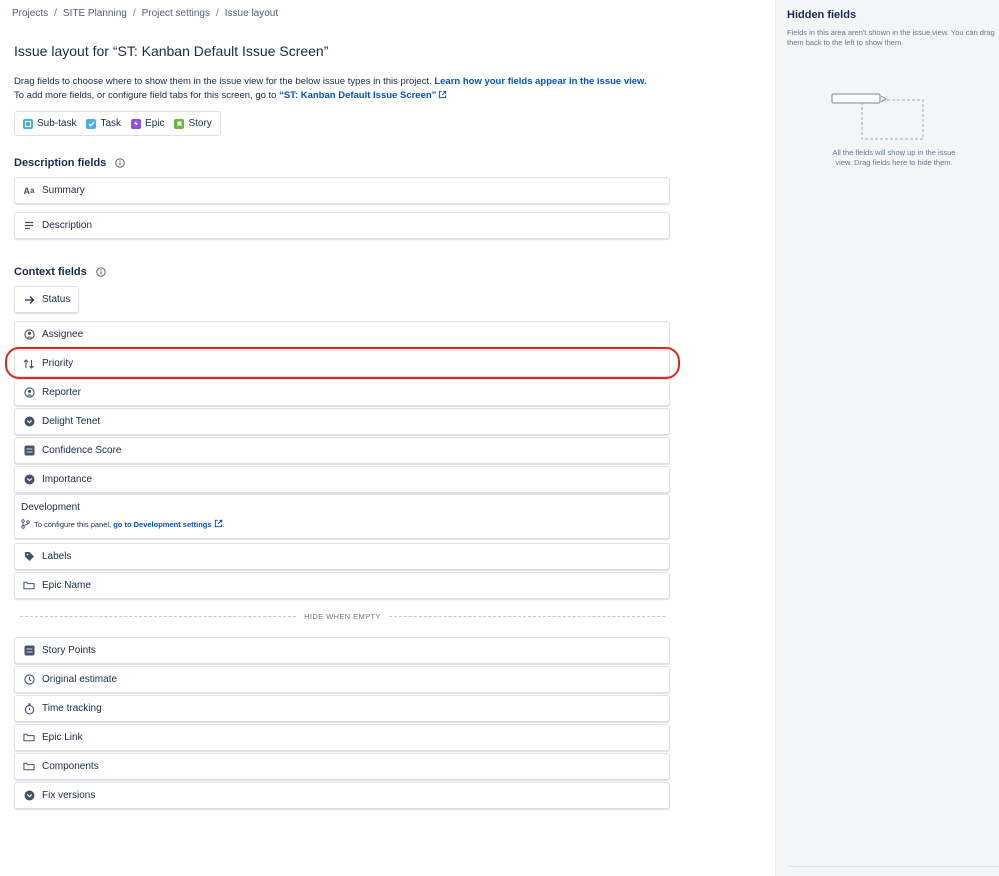 The width and height of the screenshot is (999, 876). I want to click on field-label: Labels, so click(57, 556).